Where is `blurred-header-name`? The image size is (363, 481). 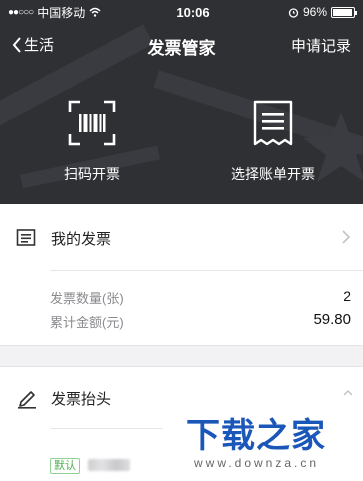 blurred-header-name is located at coordinates (109, 465).